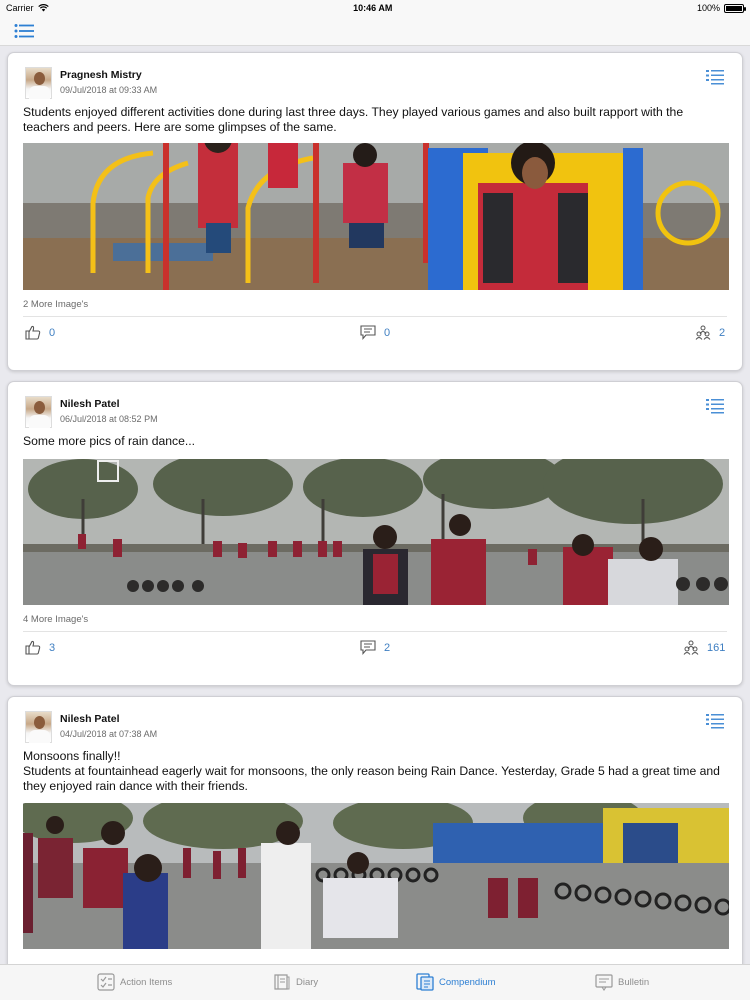 This screenshot has height=1000, width=750. Describe the element at coordinates (72, 756) in the screenshot. I see `post-text-line: Monsoons finally!!` at that location.